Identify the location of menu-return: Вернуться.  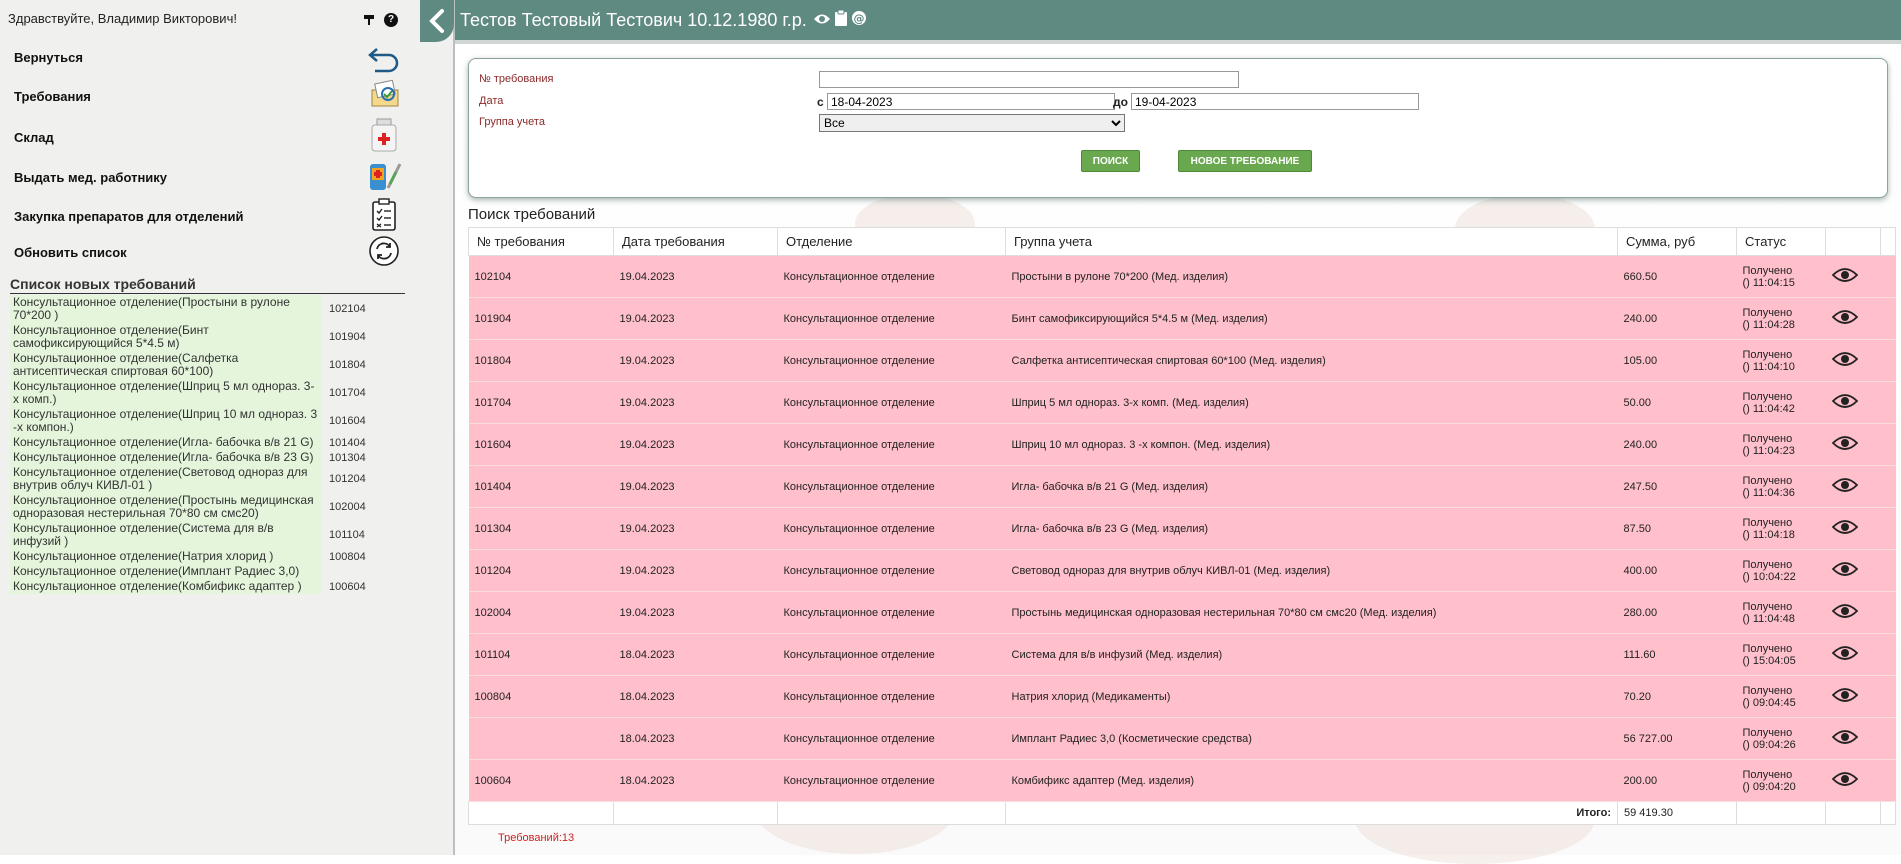
(48, 57).